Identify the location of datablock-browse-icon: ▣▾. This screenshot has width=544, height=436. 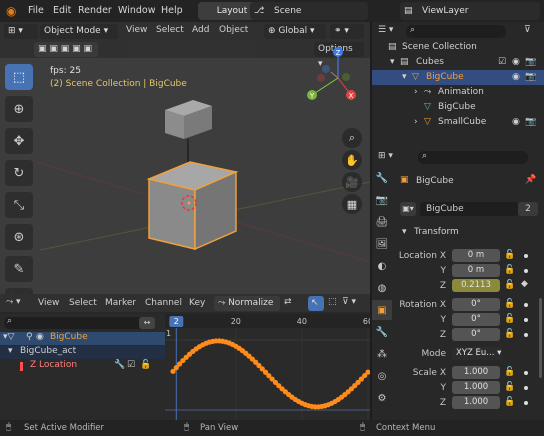
(408, 209).